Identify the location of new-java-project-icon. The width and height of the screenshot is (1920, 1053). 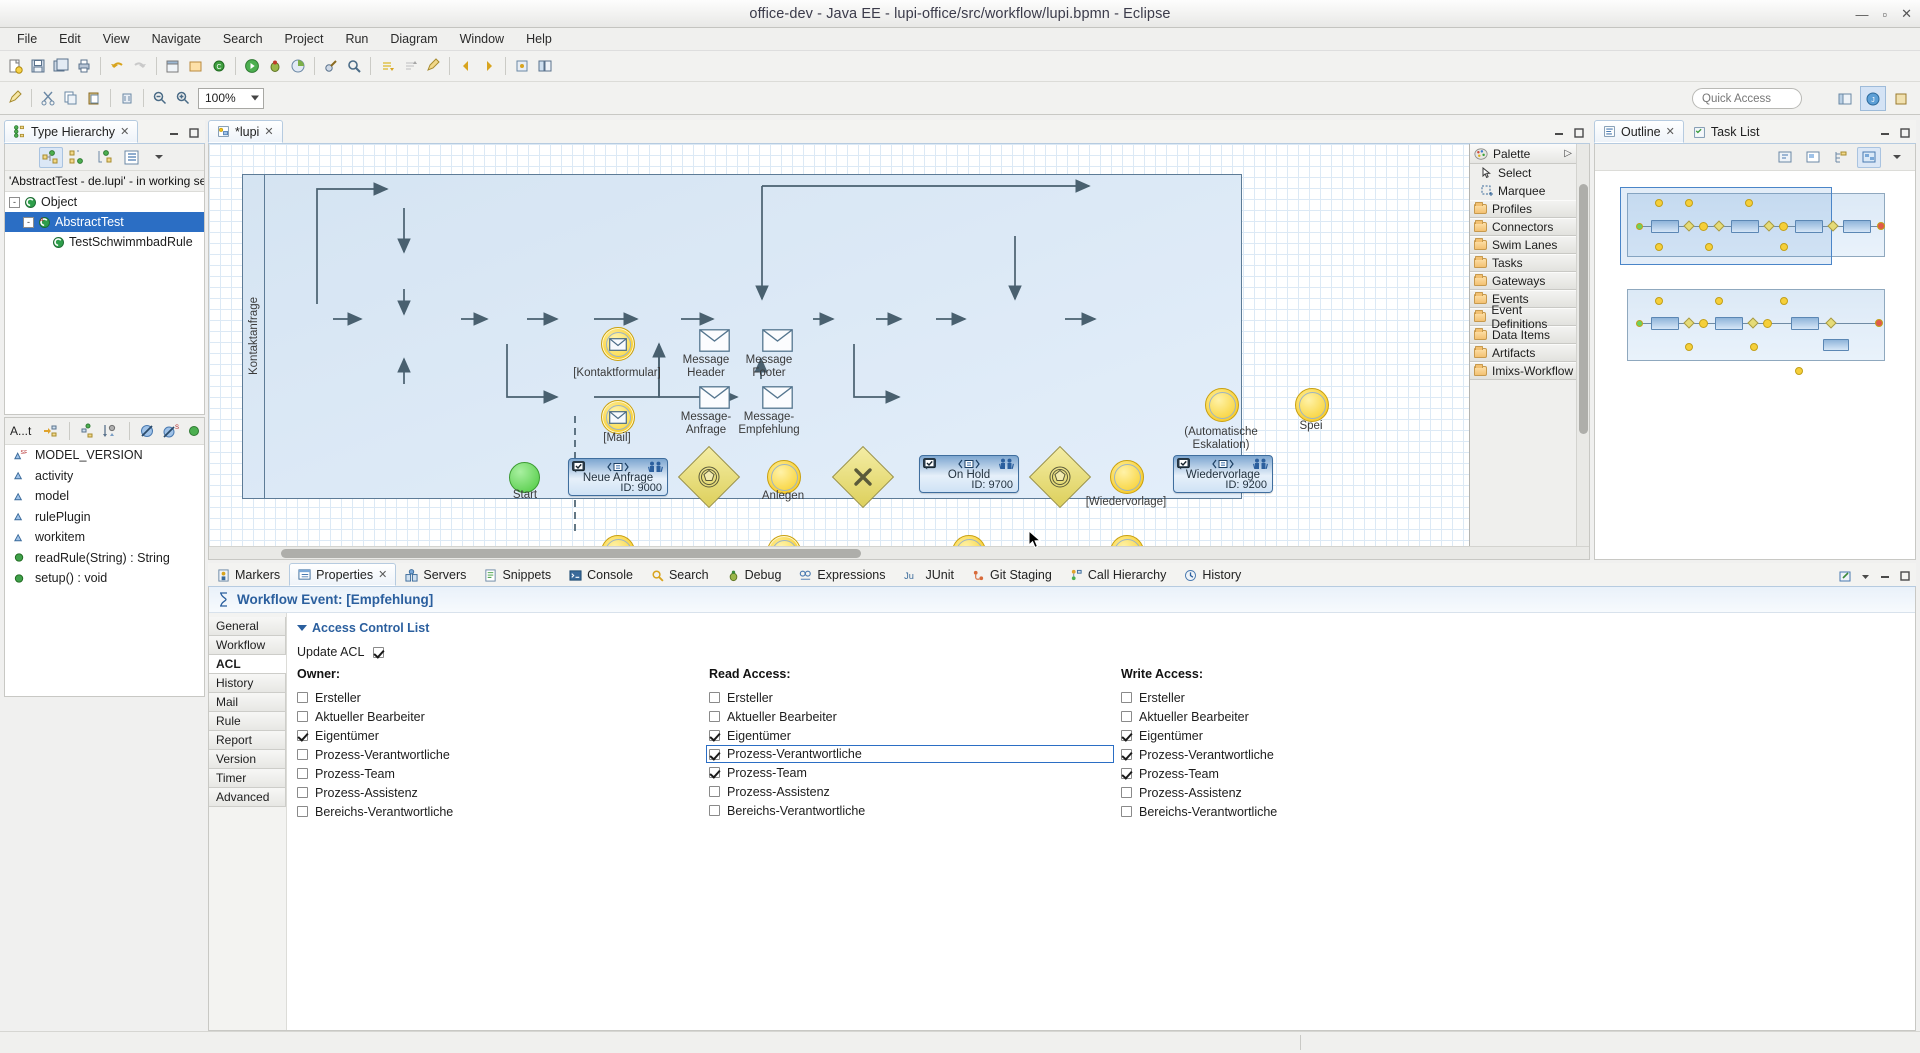
(173, 66).